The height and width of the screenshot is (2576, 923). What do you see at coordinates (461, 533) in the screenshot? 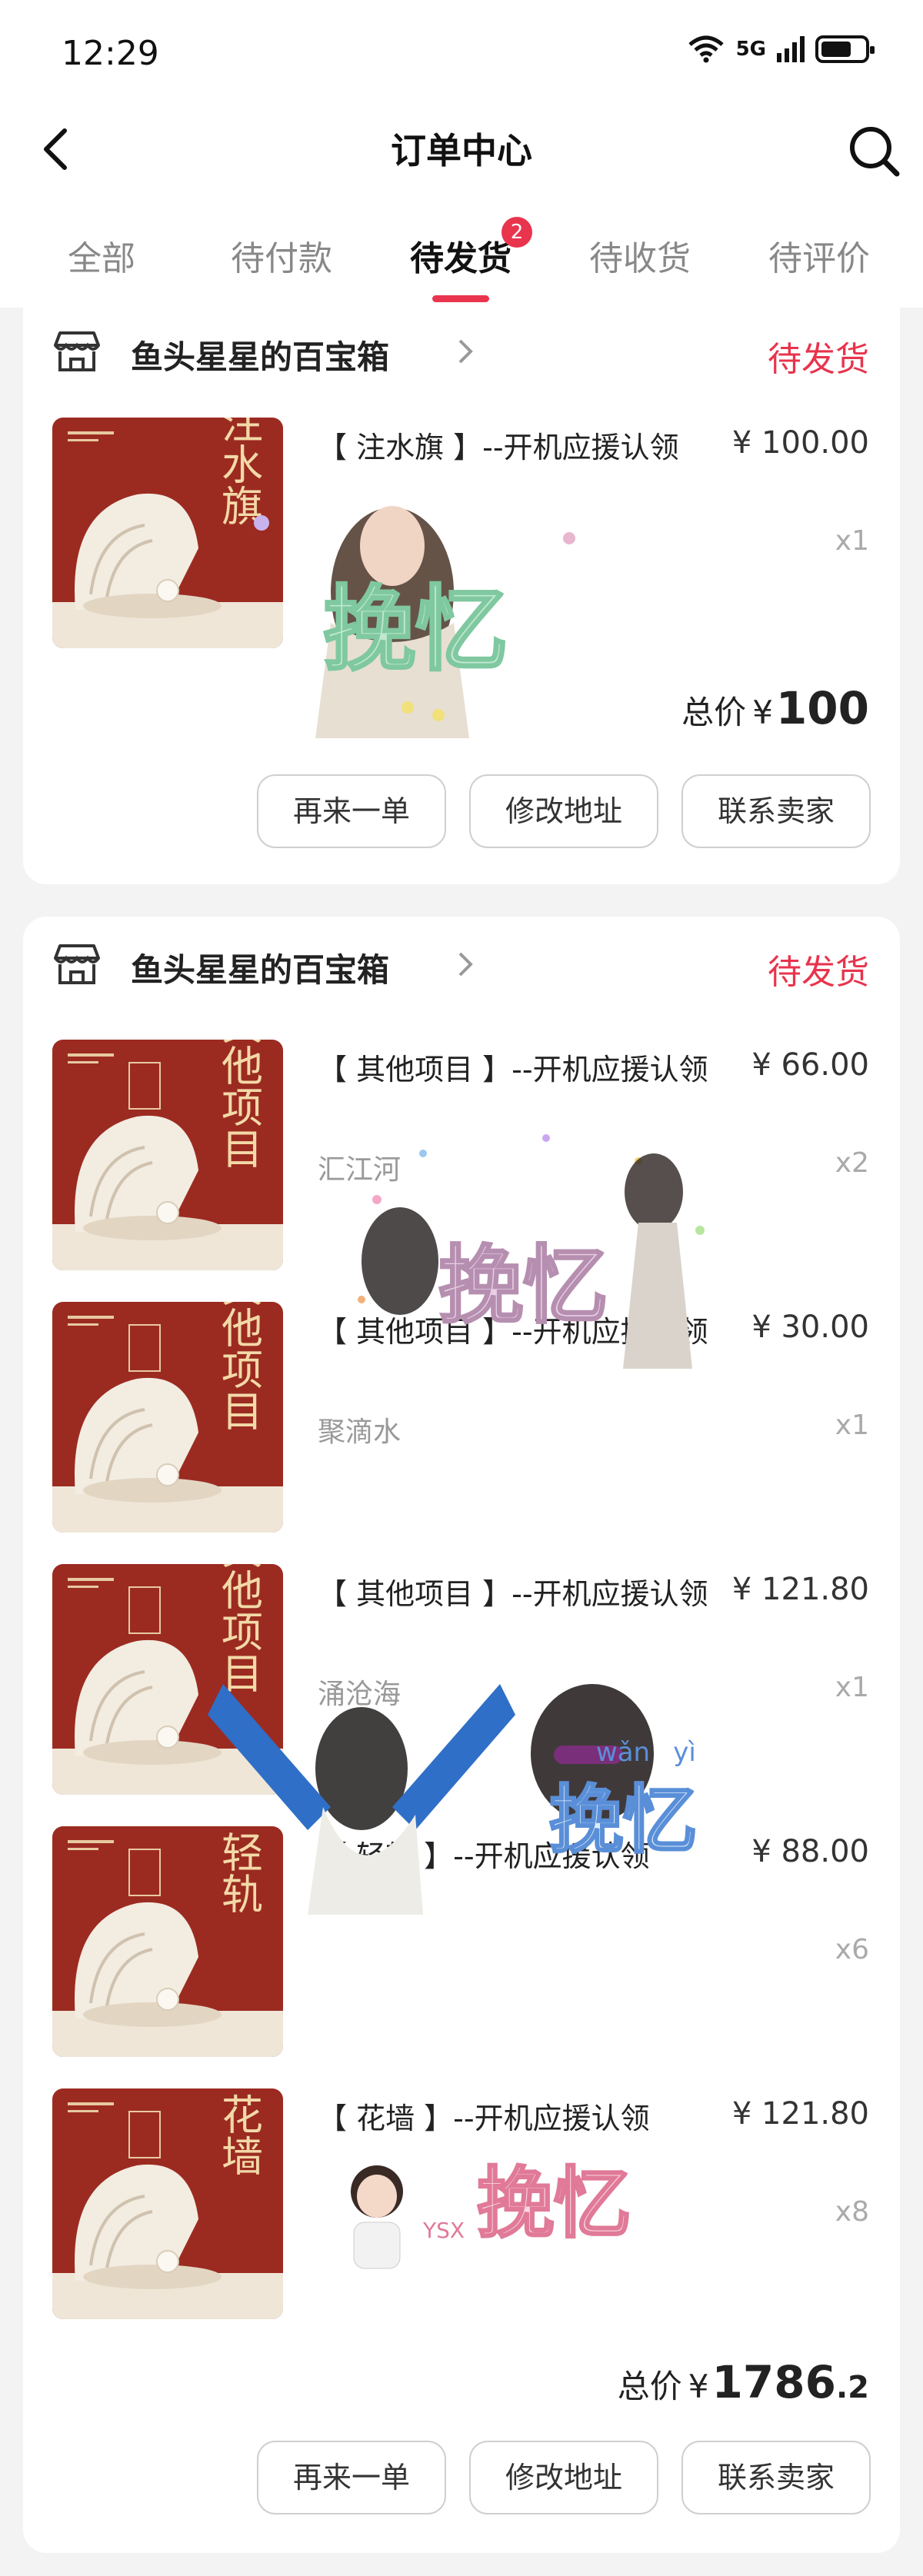
I see `order-item: 注水旗 【 注水旗 】--开机应援认领 ¥ 100.00 x1` at bounding box center [461, 533].